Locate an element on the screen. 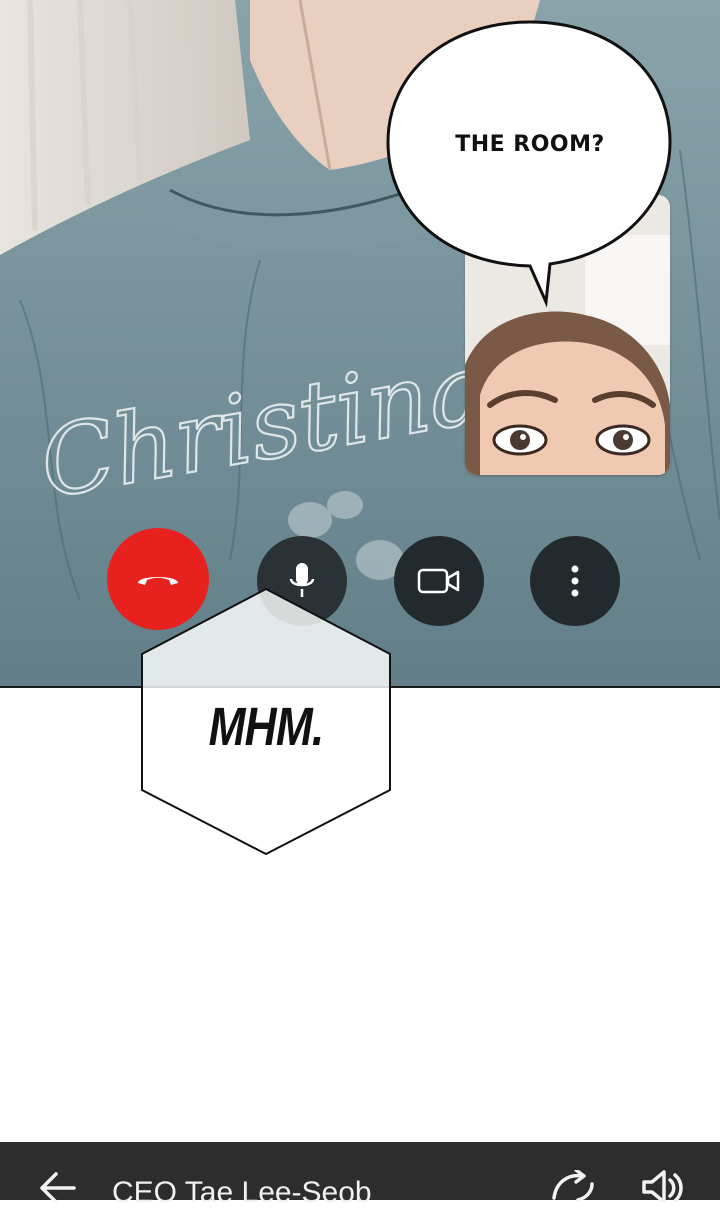 This screenshot has height=1210, width=720. video-camera-icon is located at coordinates (438, 581).